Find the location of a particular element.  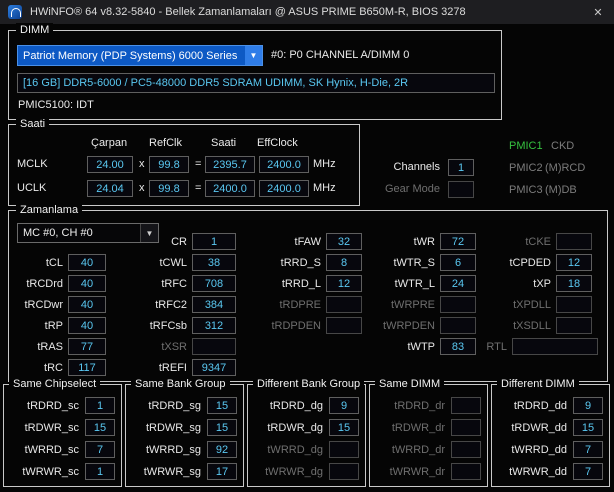

turnaround-row: tRDRD_dr is located at coordinates (427, 405).